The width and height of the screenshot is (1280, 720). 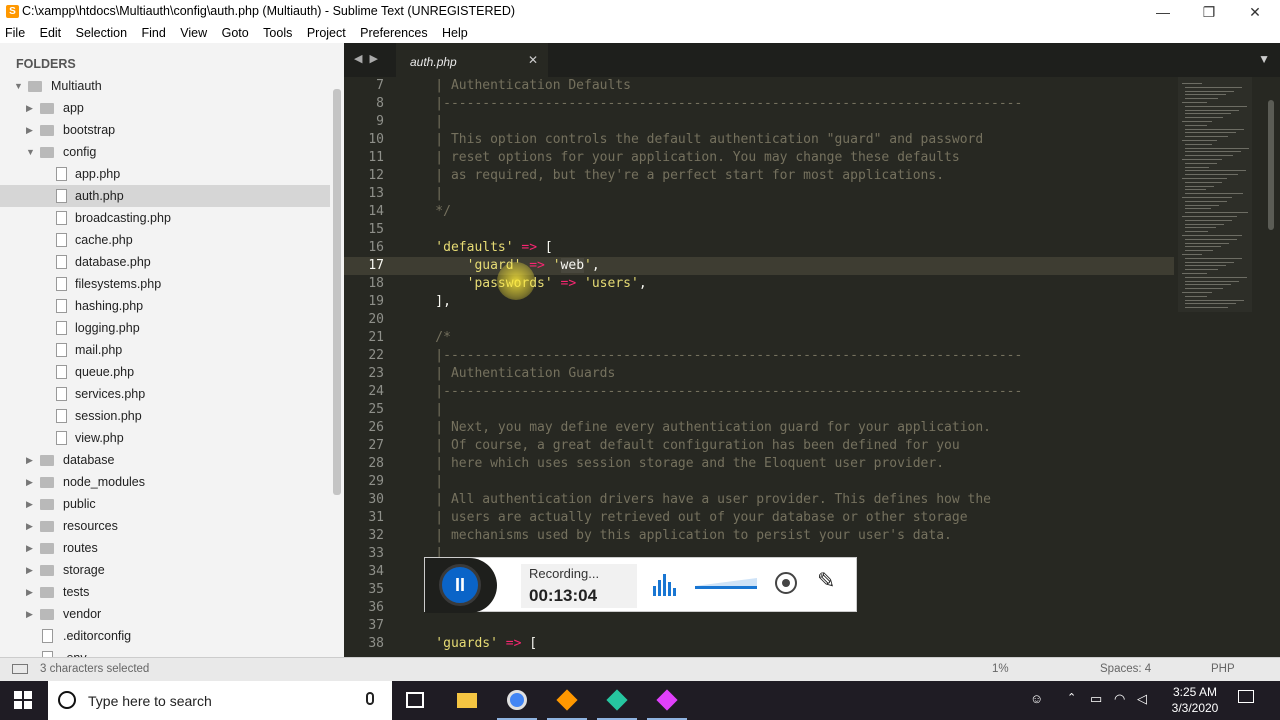 What do you see at coordinates (154, 32) in the screenshot?
I see `menu-find: Find` at bounding box center [154, 32].